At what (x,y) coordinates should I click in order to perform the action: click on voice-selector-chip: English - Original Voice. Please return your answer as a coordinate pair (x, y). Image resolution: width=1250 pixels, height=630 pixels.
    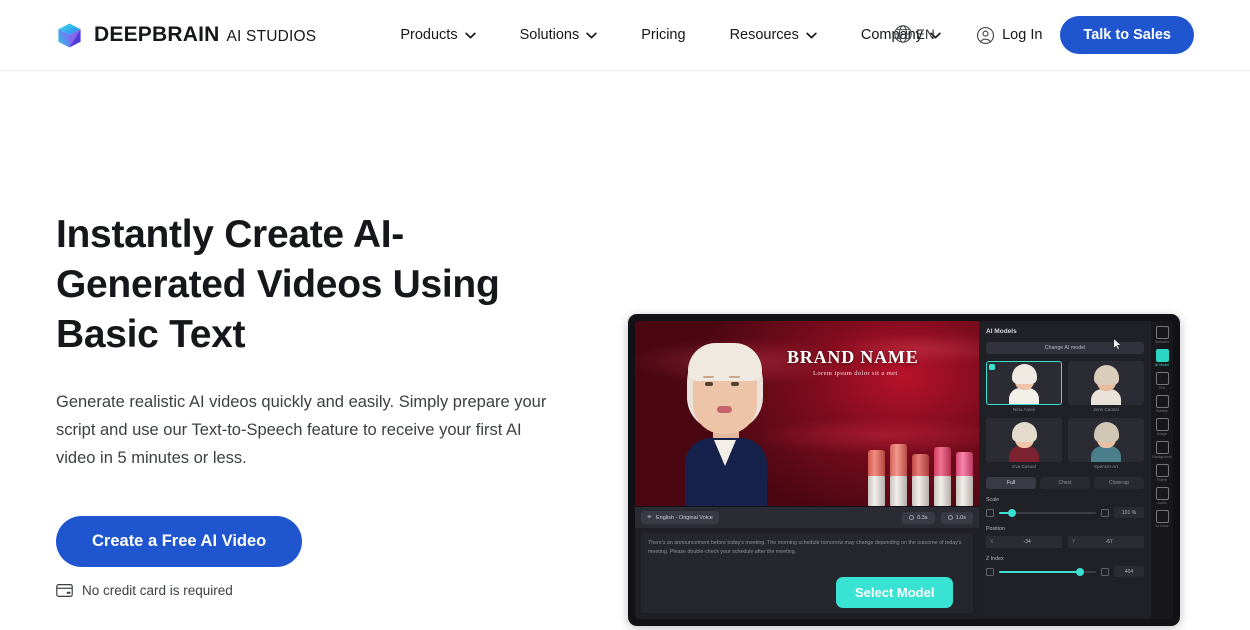
    Looking at the image, I should click on (680, 517).